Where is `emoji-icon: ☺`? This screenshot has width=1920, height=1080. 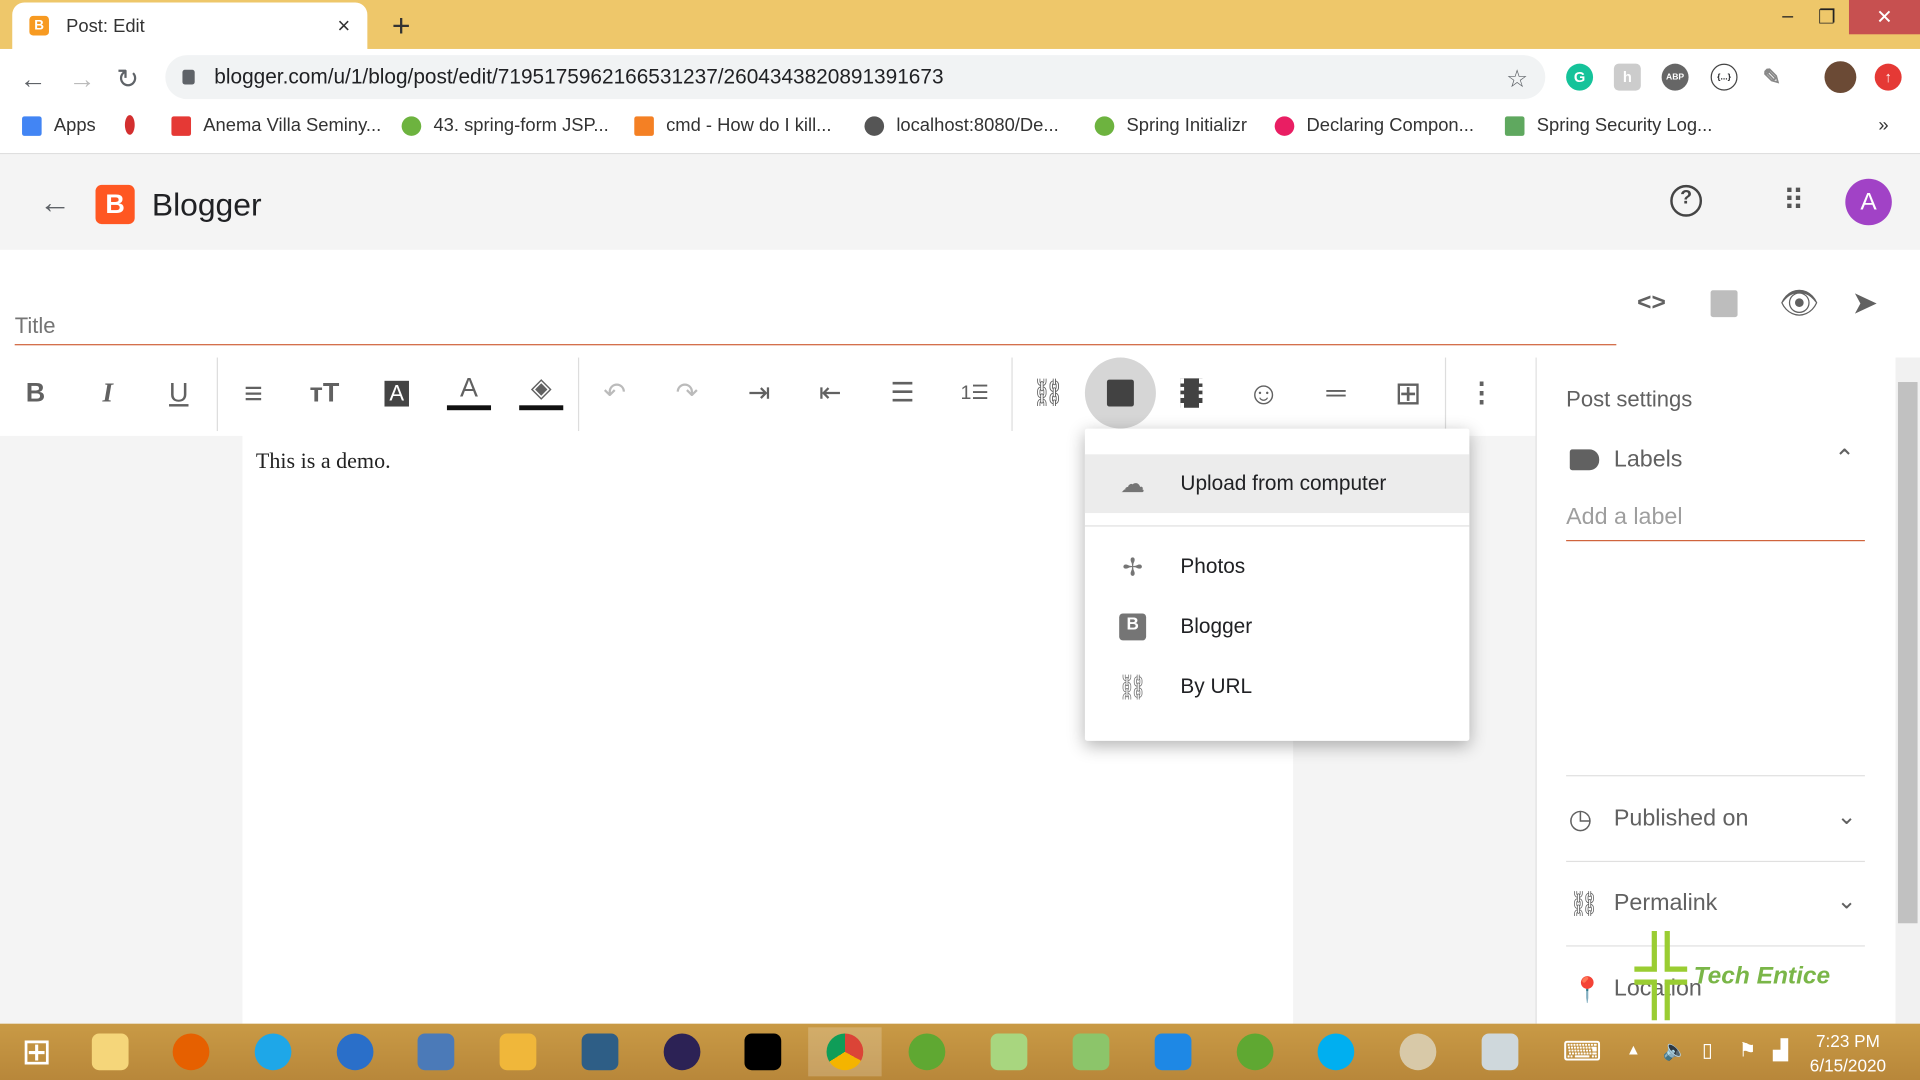
emoji-icon: ☺ is located at coordinates (1264, 393).